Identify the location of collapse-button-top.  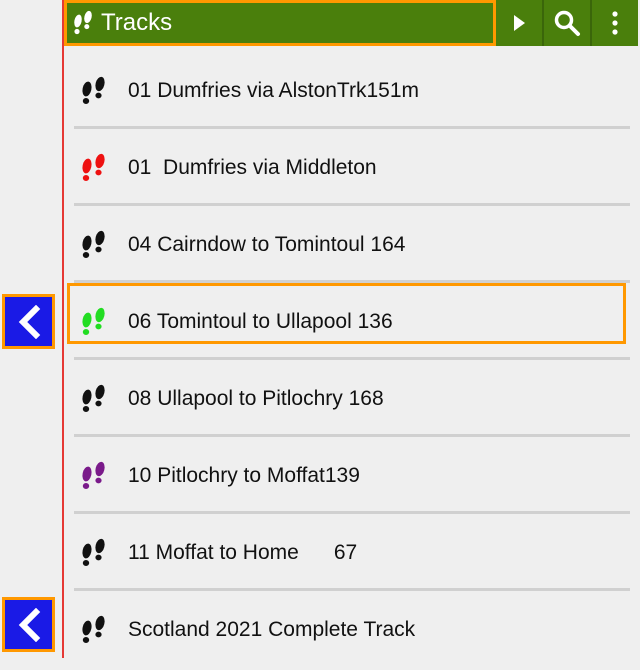
(28, 321).